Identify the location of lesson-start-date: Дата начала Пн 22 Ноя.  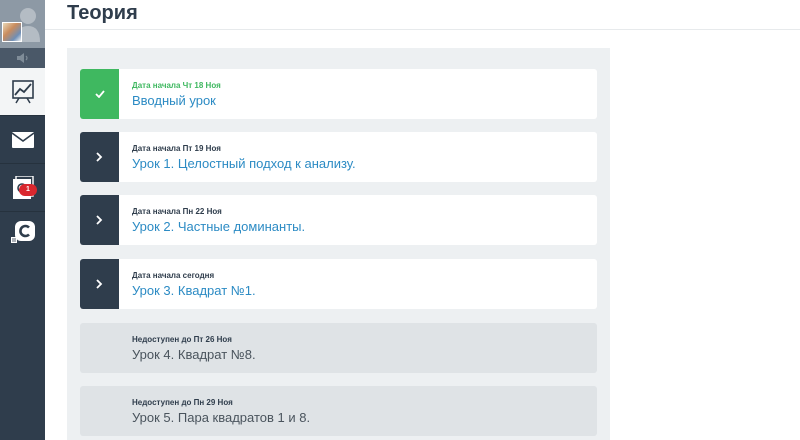
(177, 211).